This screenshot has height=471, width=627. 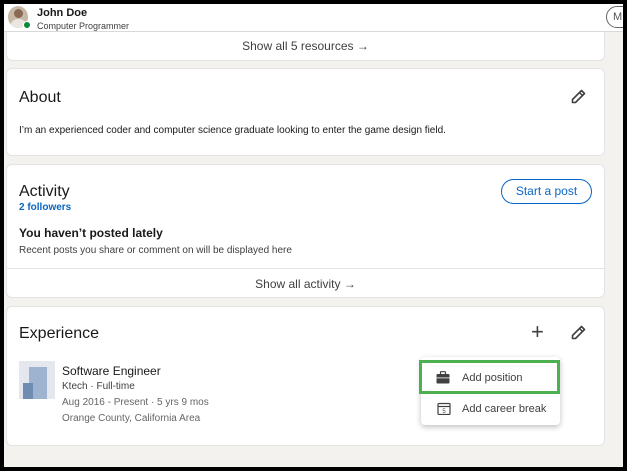 What do you see at coordinates (27, 25) in the screenshot?
I see `online-status-icon` at bounding box center [27, 25].